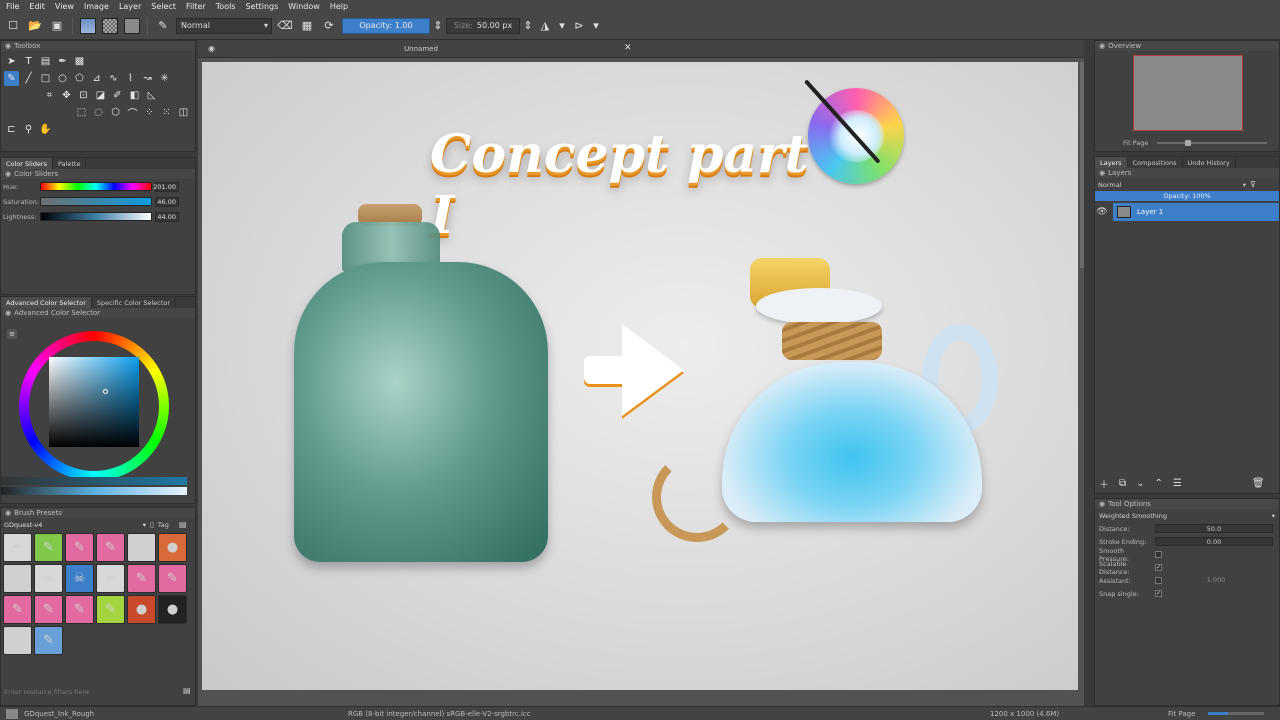 This screenshot has height=720, width=1280. Describe the element at coordinates (17, 640) in the screenshot. I see `grey-brush-preset: ✎` at that location.